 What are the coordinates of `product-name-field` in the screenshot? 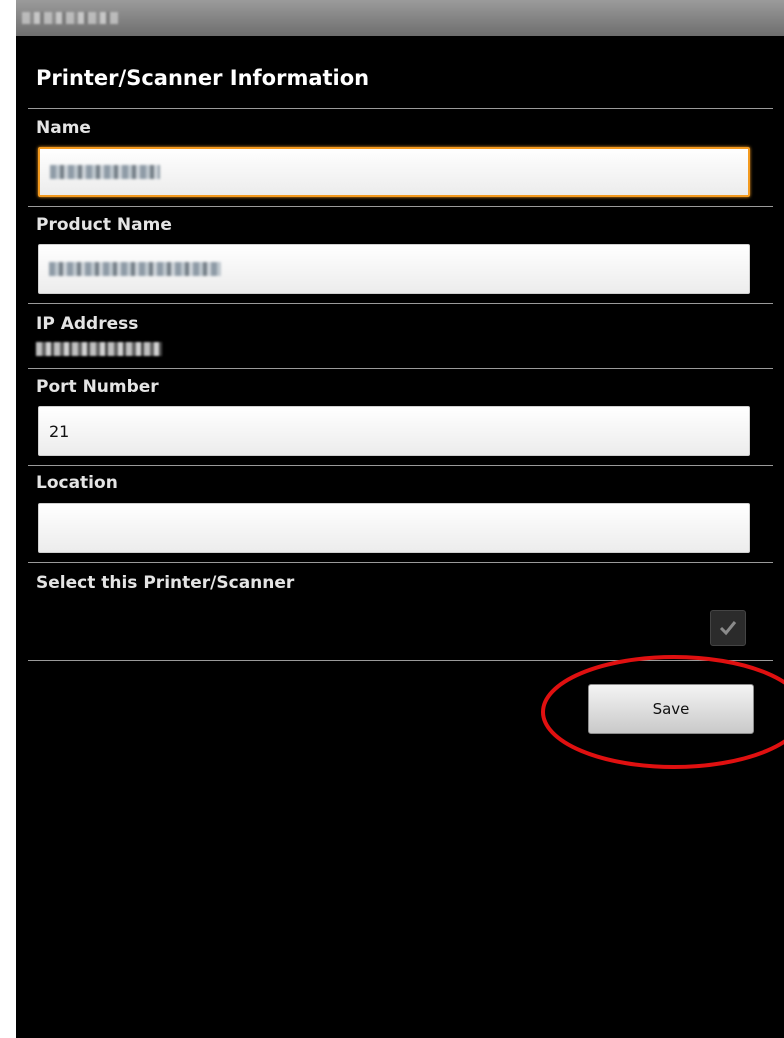 It's located at (394, 269).